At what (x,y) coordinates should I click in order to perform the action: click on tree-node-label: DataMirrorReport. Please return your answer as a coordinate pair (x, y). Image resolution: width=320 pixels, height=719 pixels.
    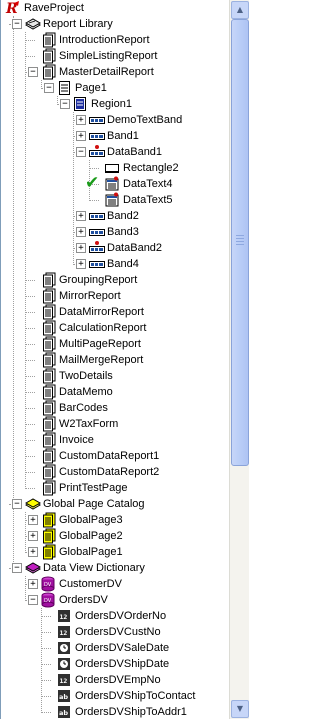
    Looking at the image, I should click on (101, 312).